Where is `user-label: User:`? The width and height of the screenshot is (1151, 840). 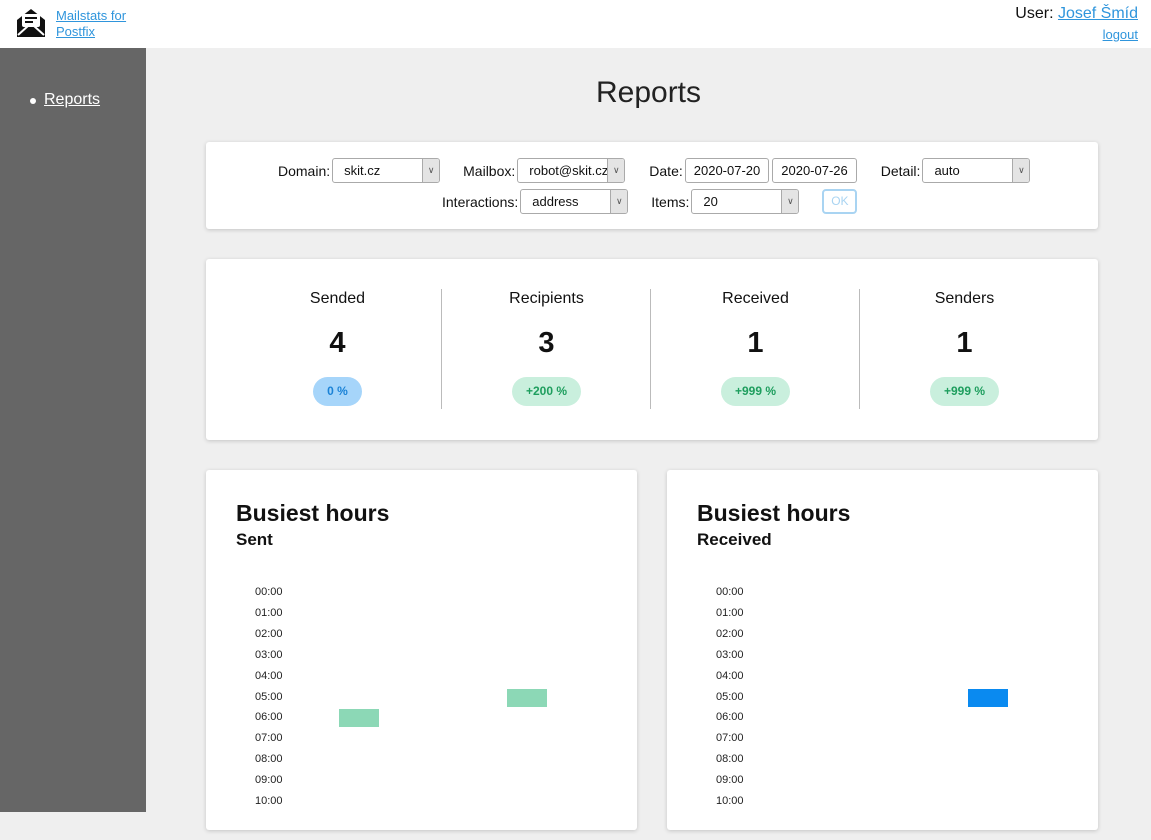 user-label: User: is located at coordinates (1034, 13).